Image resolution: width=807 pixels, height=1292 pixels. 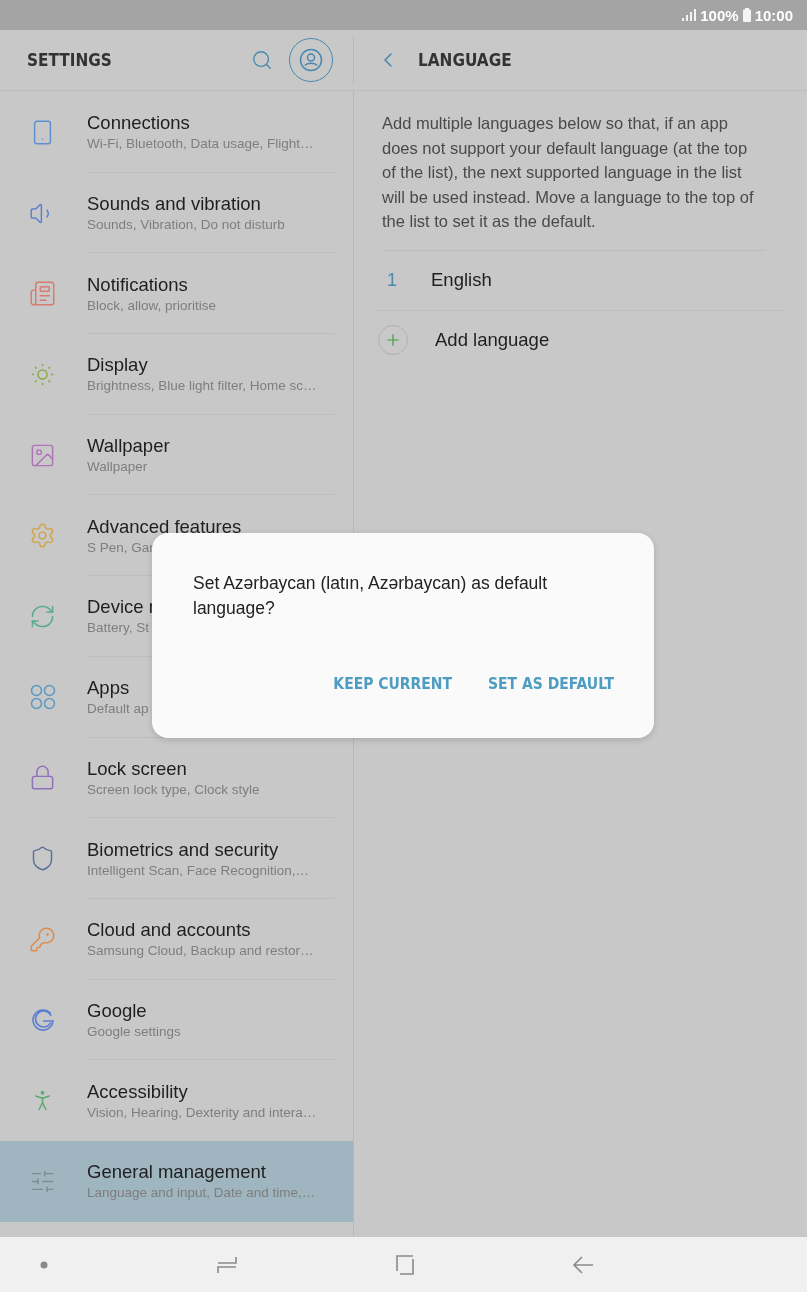 What do you see at coordinates (117, 1010) in the screenshot?
I see `item-title: Google` at bounding box center [117, 1010].